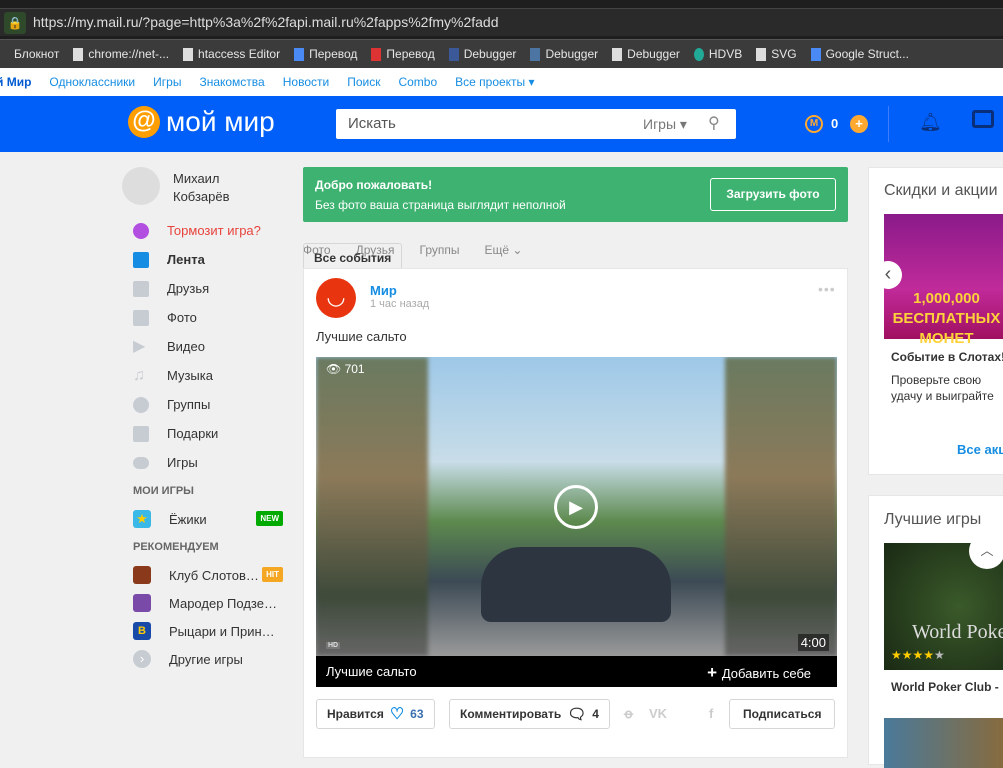  I want to click on video-title: Лучшие сальто, so click(371, 671).